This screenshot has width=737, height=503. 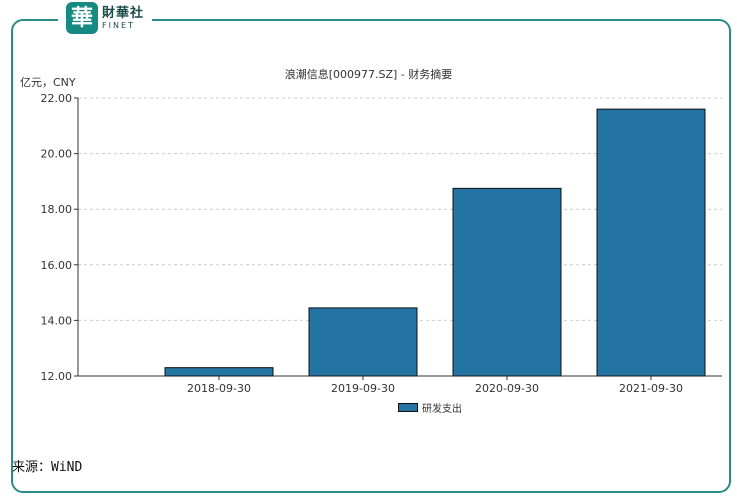 What do you see at coordinates (651, 388) in the screenshot?
I see `x-tick-label: 2021-09-30` at bounding box center [651, 388].